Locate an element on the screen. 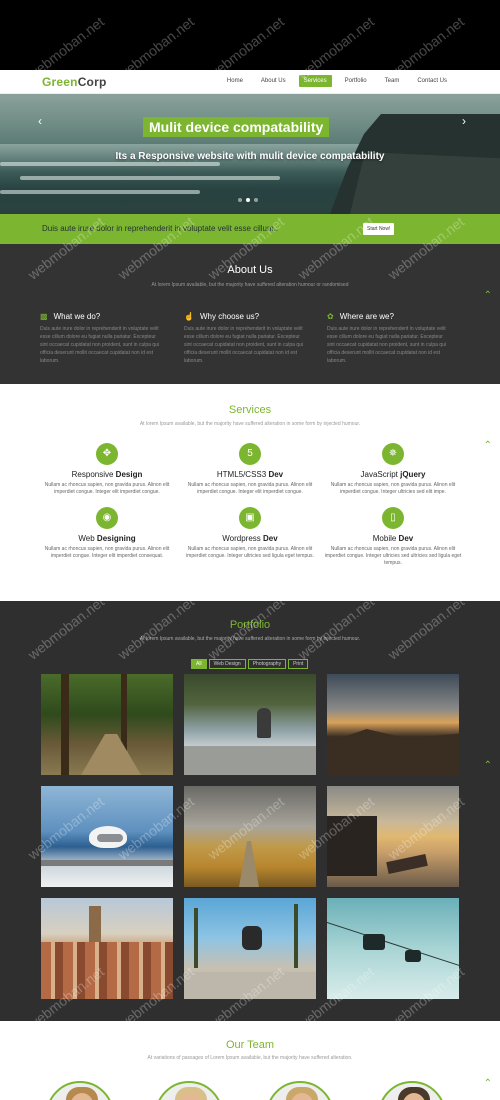 The width and height of the screenshot is (500, 1100). nav-item-team: Team is located at coordinates (392, 81).